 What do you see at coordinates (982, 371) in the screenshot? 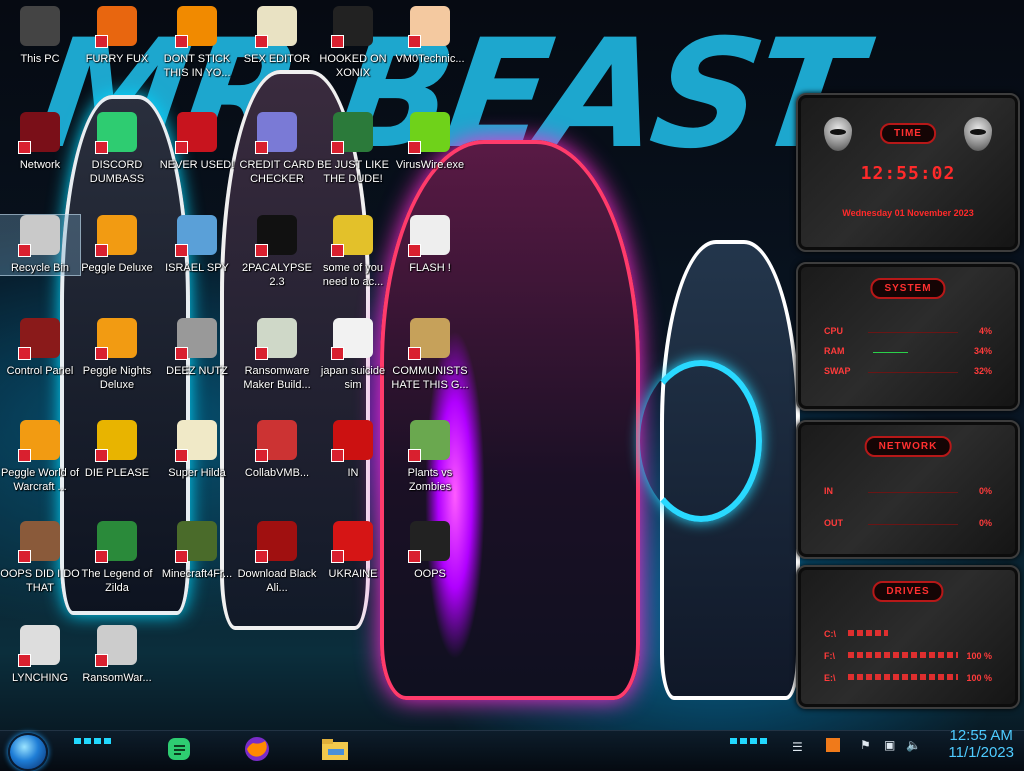
I see `swap-value: 32%` at bounding box center [982, 371].